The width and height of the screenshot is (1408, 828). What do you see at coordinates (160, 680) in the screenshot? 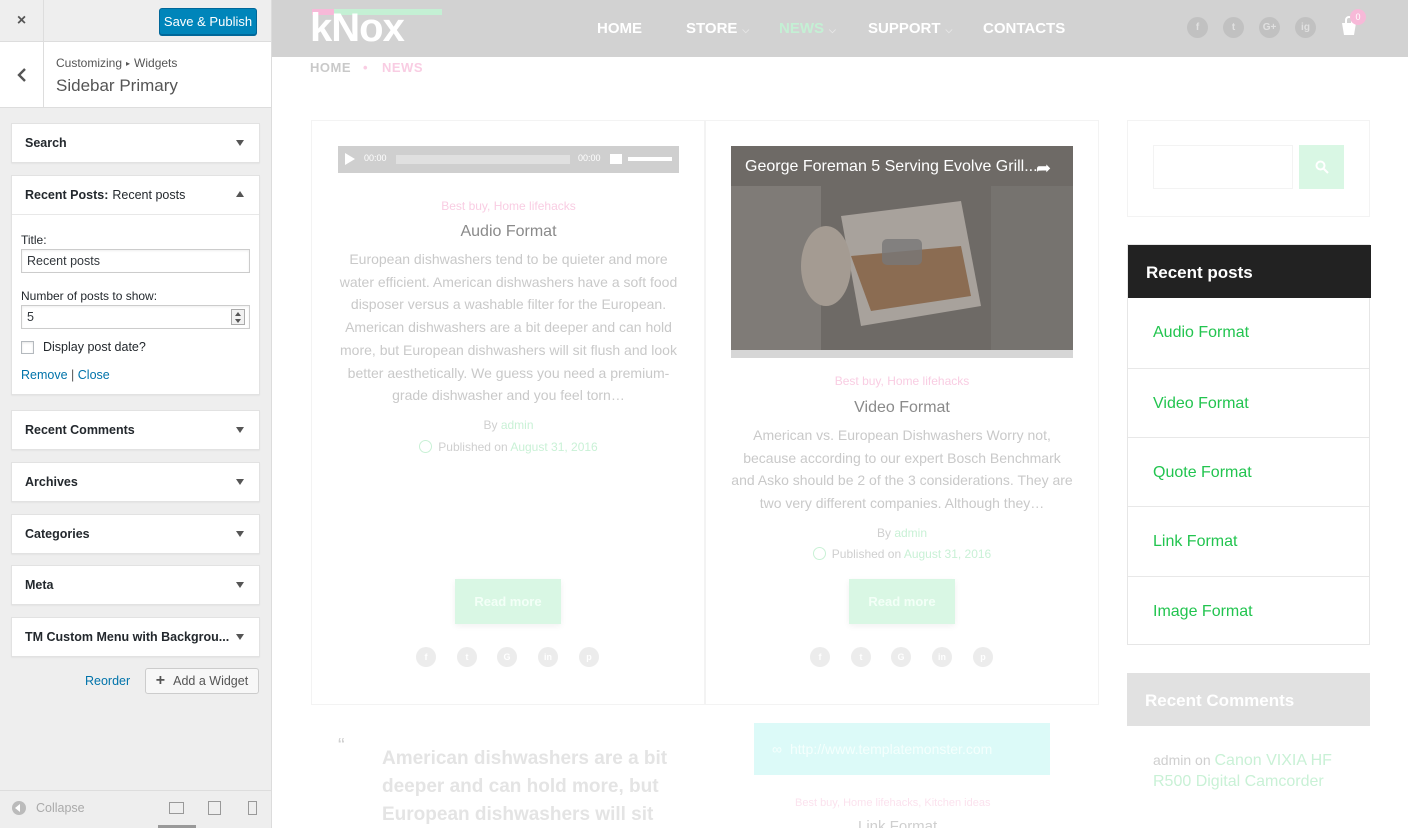
I see `plus-icon: +` at bounding box center [160, 680].